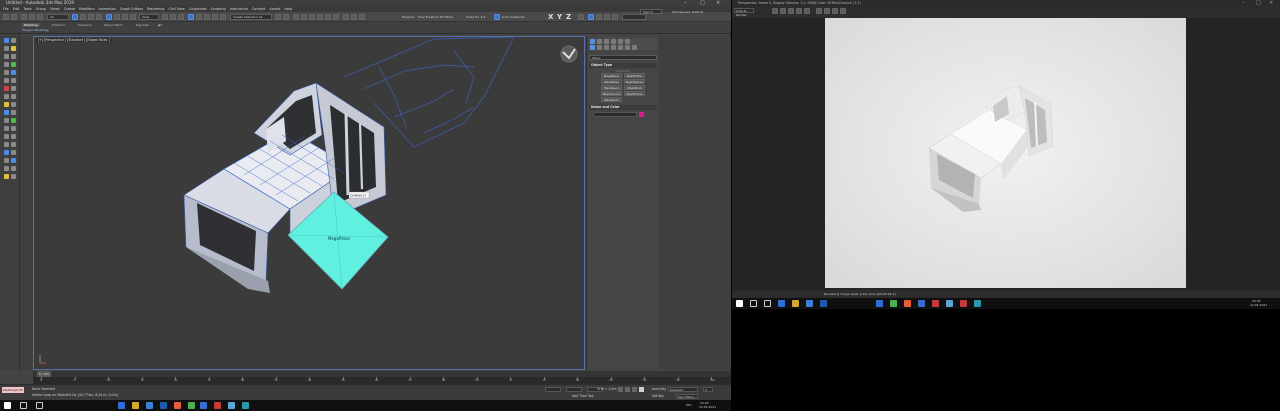  I want to click on object-type-button-8: MeshFrame, so click(634, 93).